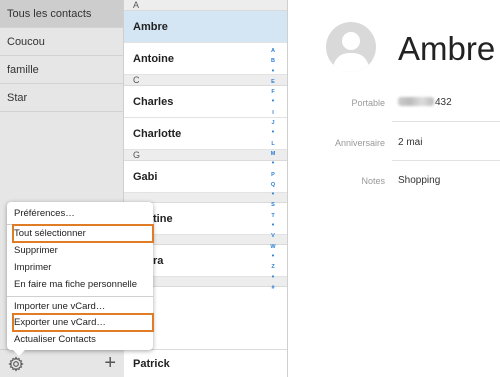 The width and height of the screenshot is (500, 377). What do you see at coordinates (50, 234) in the screenshot?
I see `menu-item-select-all: Tout sélectionner` at bounding box center [50, 234].